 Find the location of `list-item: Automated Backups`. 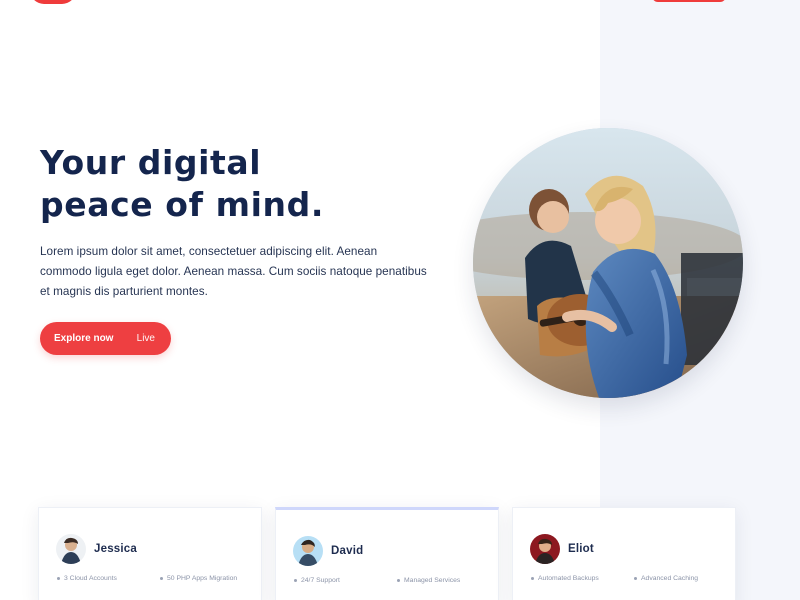

list-item: Automated Backups is located at coordinates (577, 578).